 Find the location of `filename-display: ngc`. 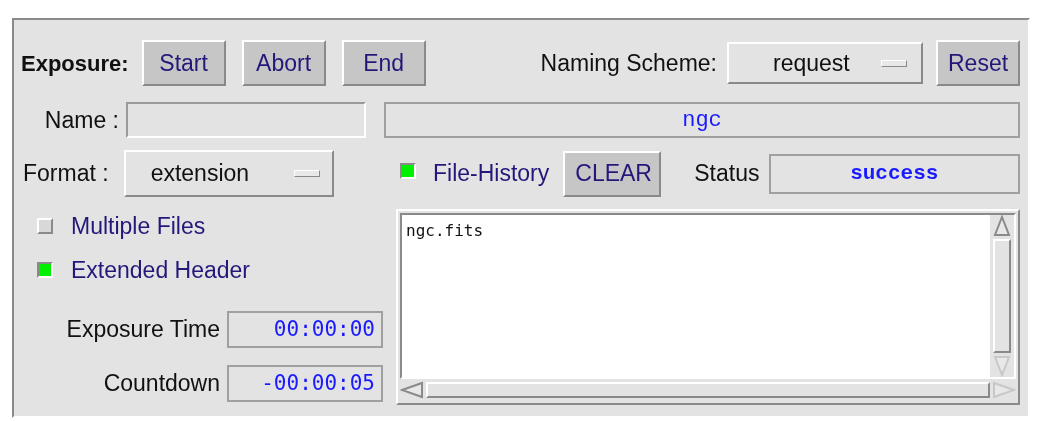

filename-display: ngc is located at coordinates (702, 120).